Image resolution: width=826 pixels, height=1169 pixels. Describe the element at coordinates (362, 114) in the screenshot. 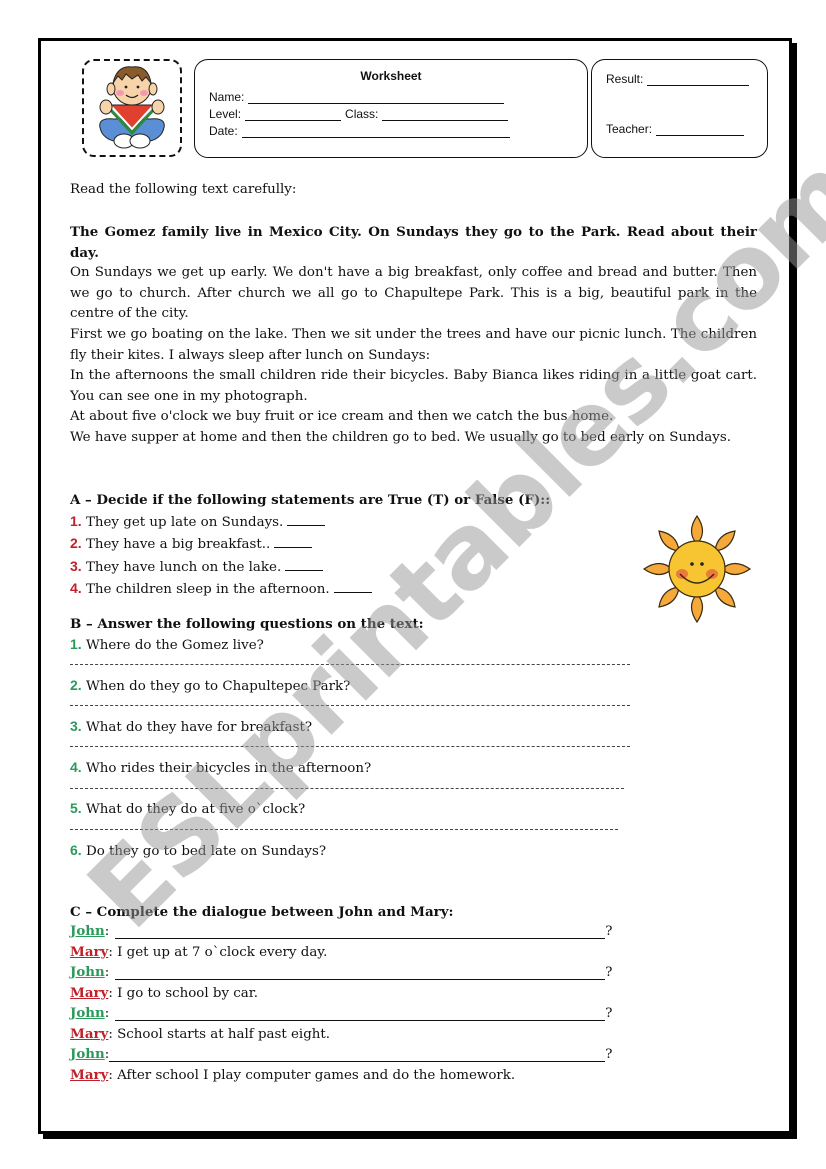

I see `class-label: Class:` at that location.